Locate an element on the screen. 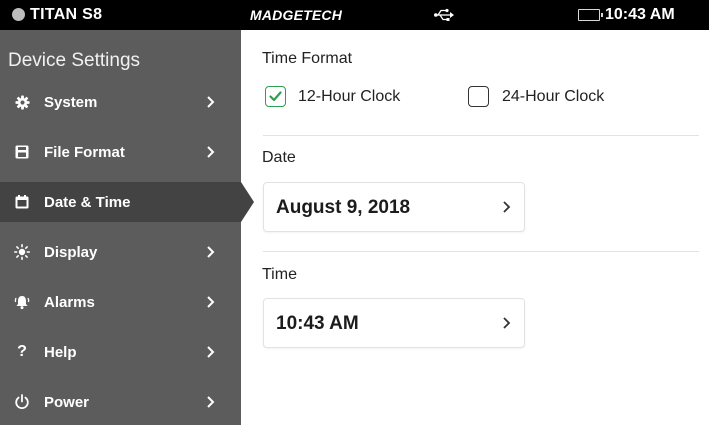 This screenshot has width=709, height=425. power-icon is located at coordinates (22, 402).